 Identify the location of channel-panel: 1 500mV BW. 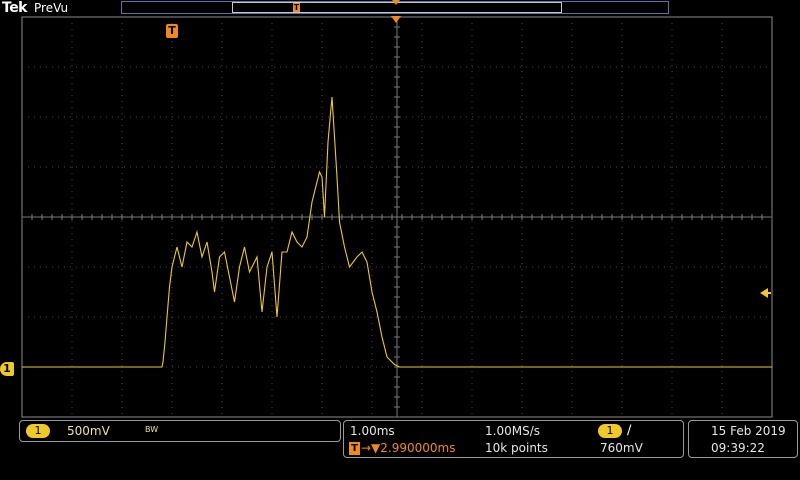
(180, 431).